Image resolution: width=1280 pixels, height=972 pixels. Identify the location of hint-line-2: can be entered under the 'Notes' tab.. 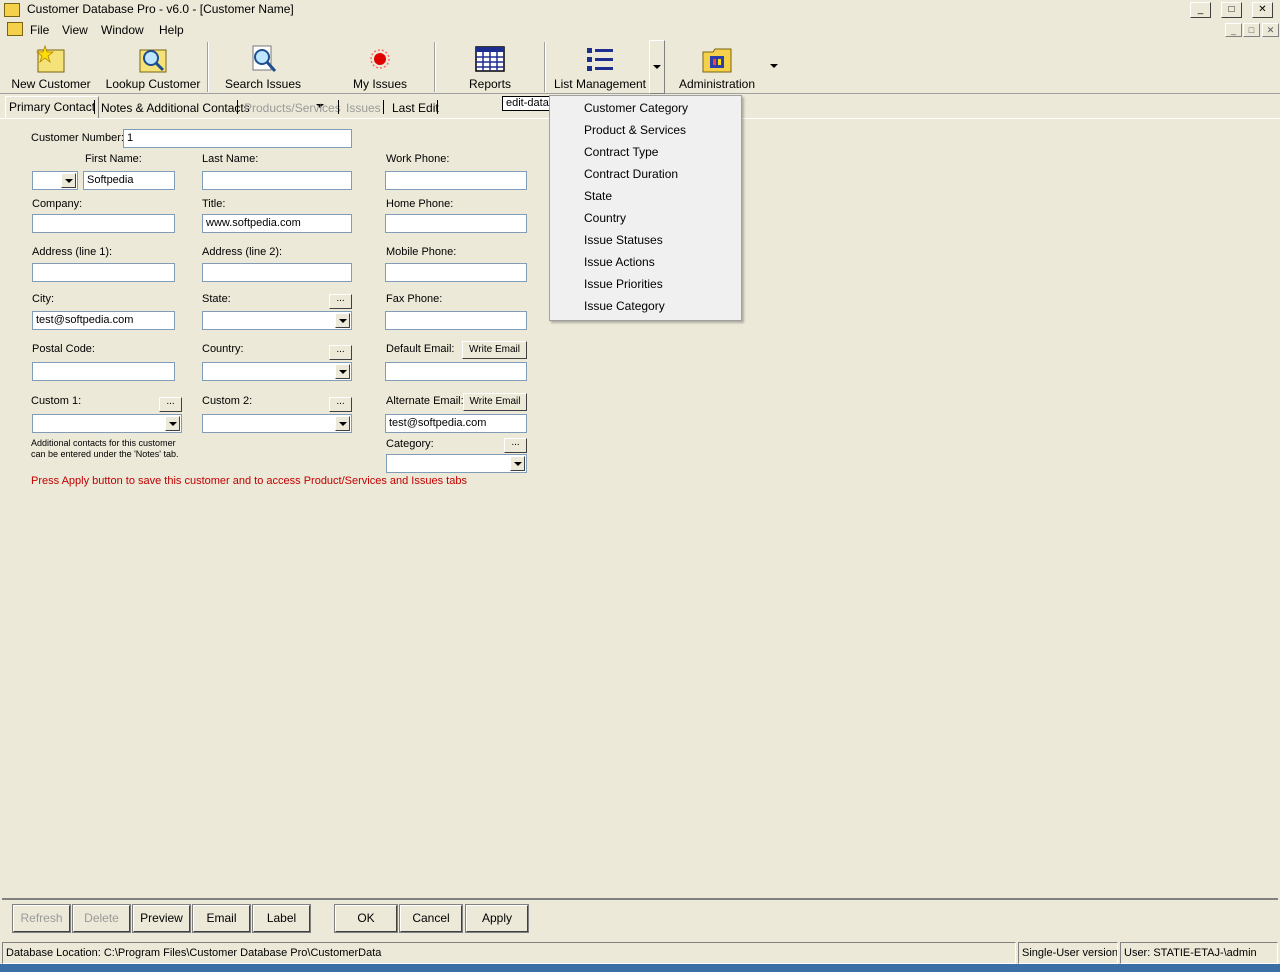
(105, 454).